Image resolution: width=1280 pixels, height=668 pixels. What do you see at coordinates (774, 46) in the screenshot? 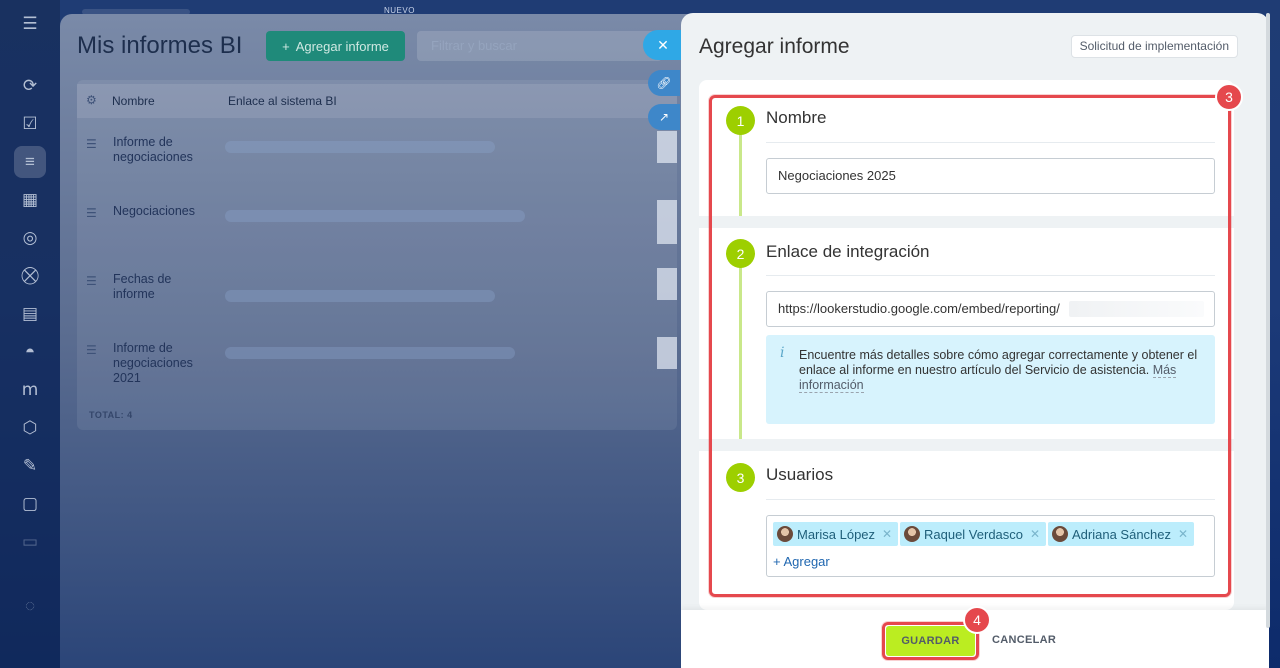
I see `slider-title: Agregar informe` at bounding box center [774, 46].